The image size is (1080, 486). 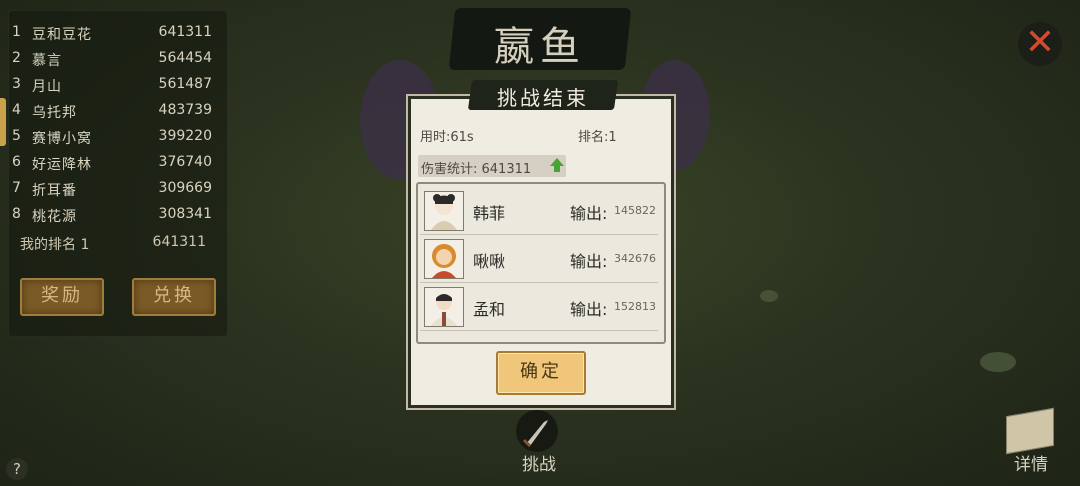 I want to click on arrow-up-icon-stem, so click(x=557, y=169).